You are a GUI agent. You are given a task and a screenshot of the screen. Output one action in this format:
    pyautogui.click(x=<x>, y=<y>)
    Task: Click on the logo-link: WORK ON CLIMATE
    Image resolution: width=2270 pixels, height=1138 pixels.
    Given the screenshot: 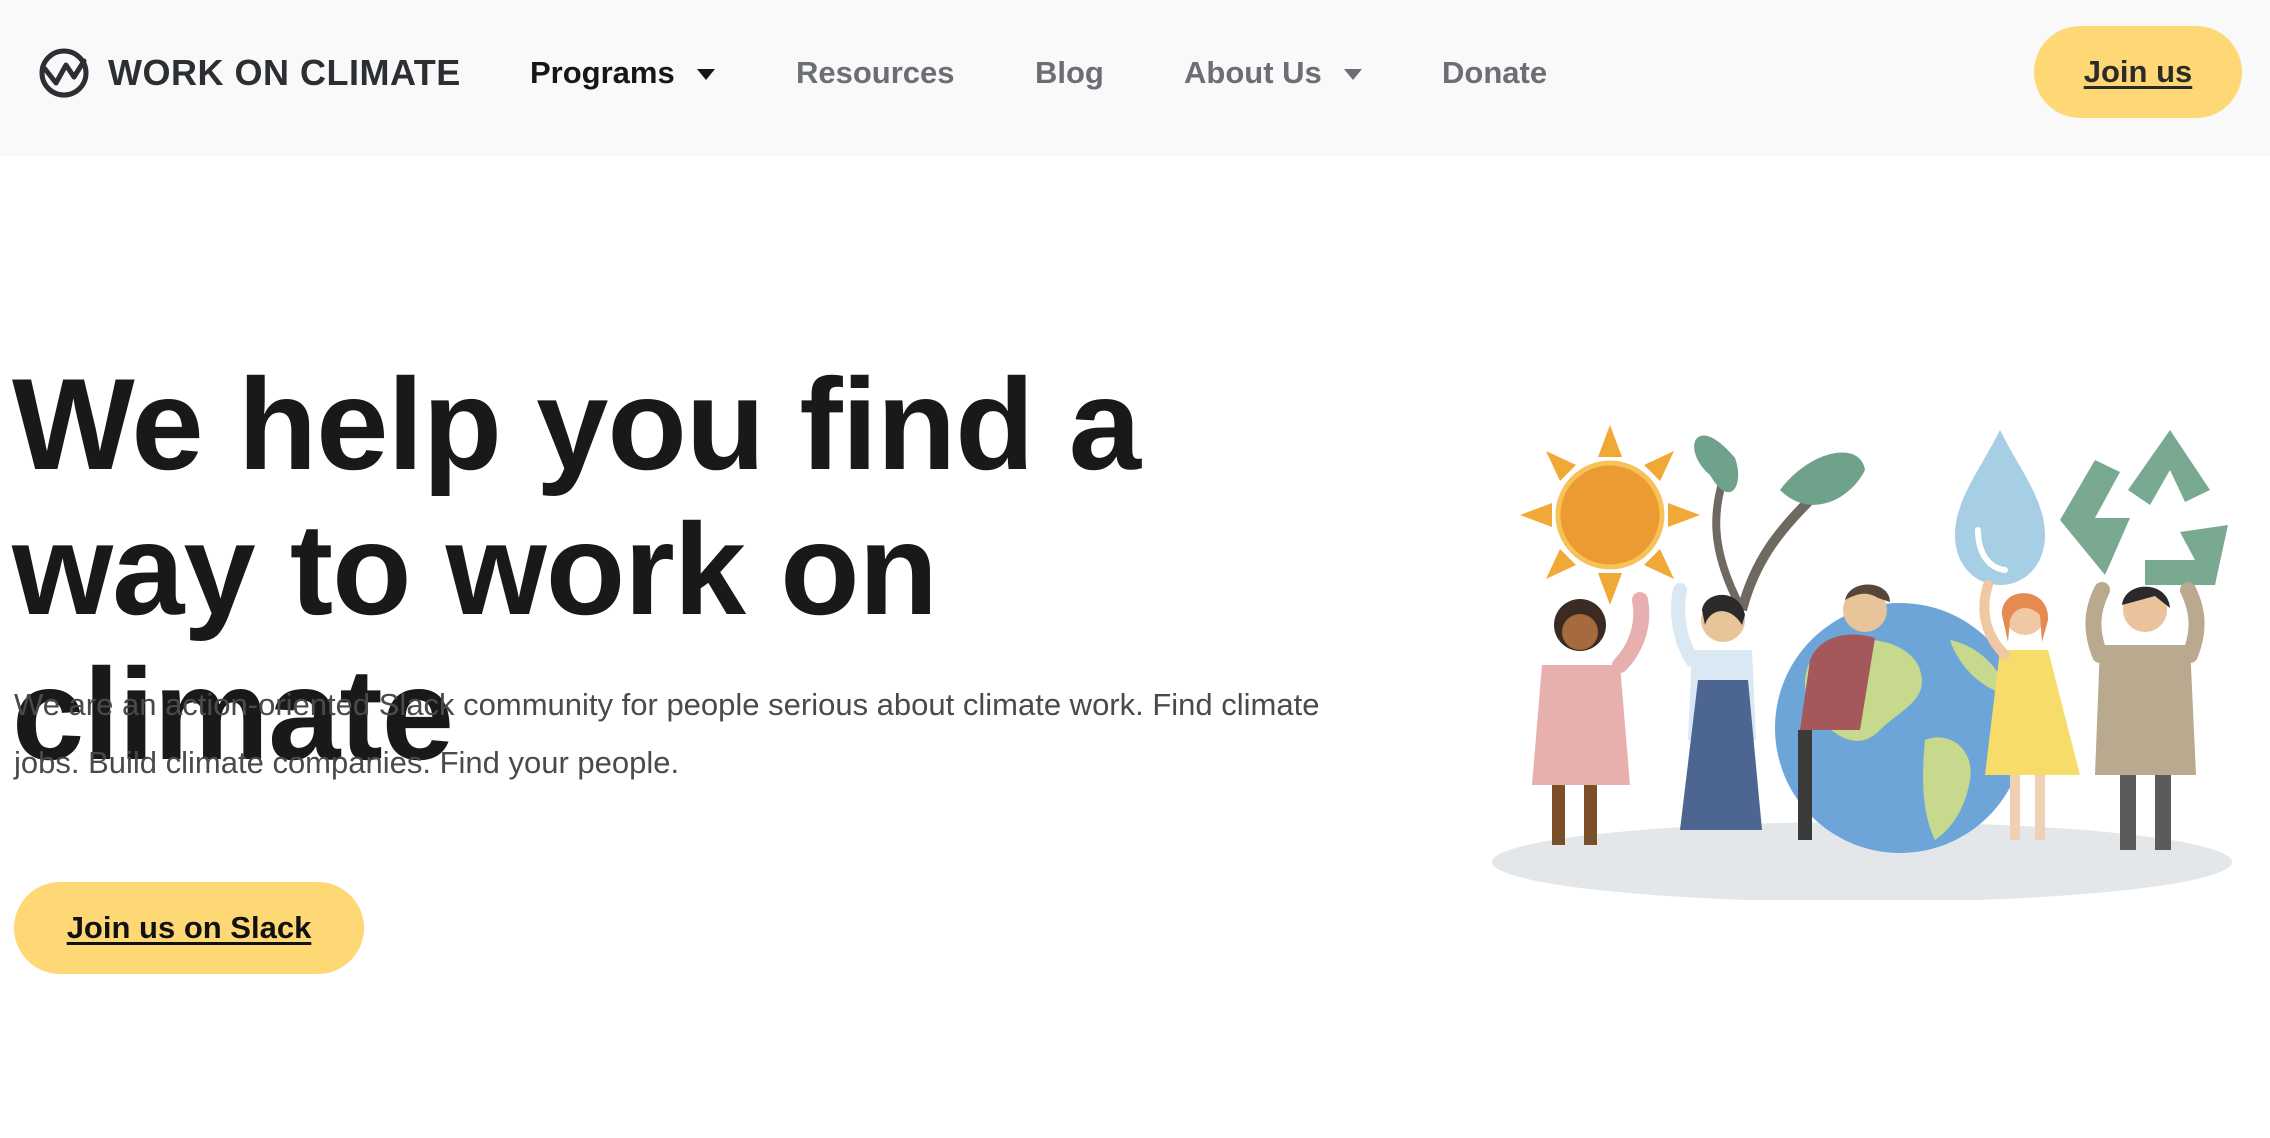 What is the action you would take?
    pyautogui.click(x=249, y=73)
    